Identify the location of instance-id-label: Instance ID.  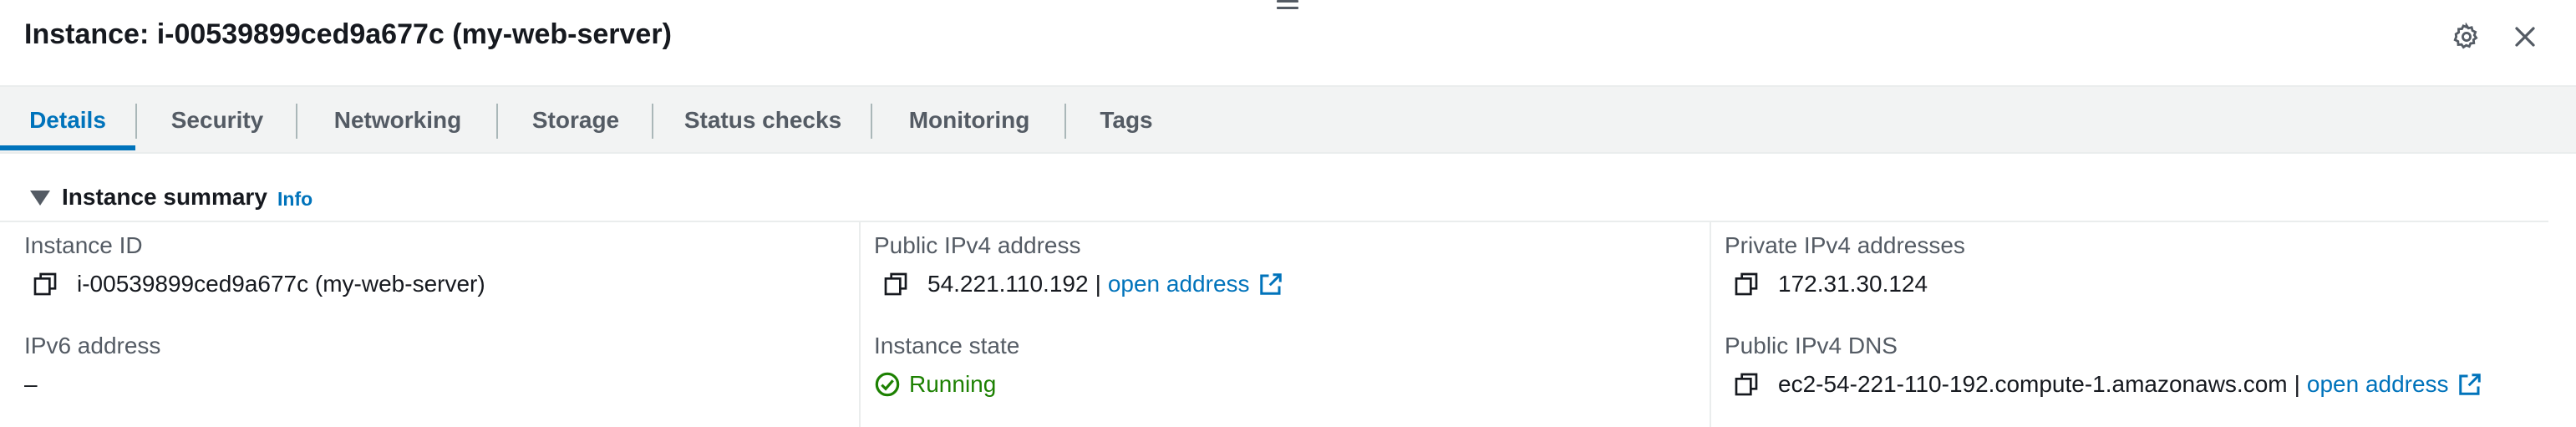
(83, 245).